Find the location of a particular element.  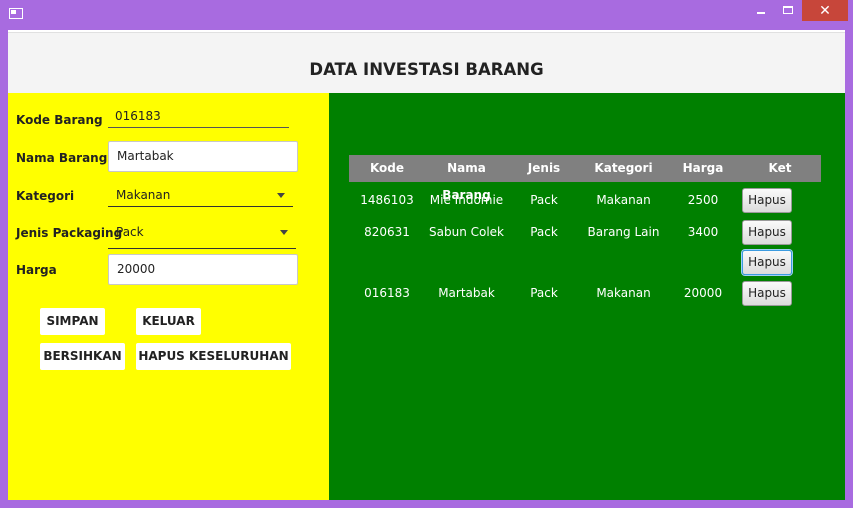

column-header-kategori: Kategori is located at coordinates (623, 168).